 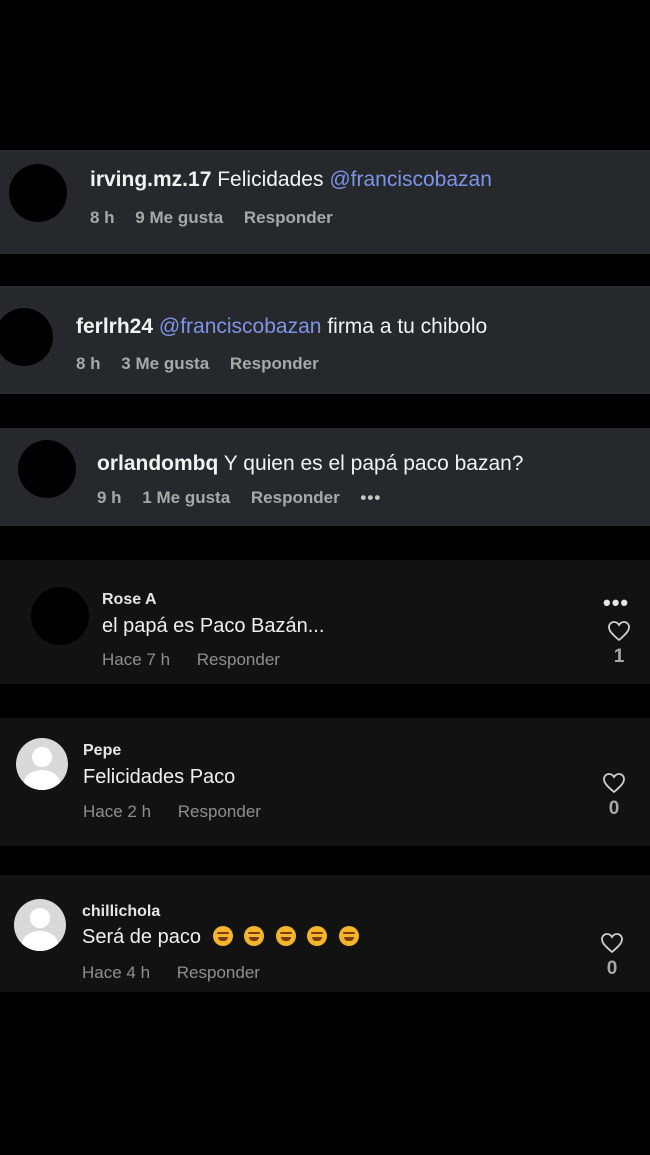 I want to click on comment-body: Felicidades Paco, so click(x=159, y=777).